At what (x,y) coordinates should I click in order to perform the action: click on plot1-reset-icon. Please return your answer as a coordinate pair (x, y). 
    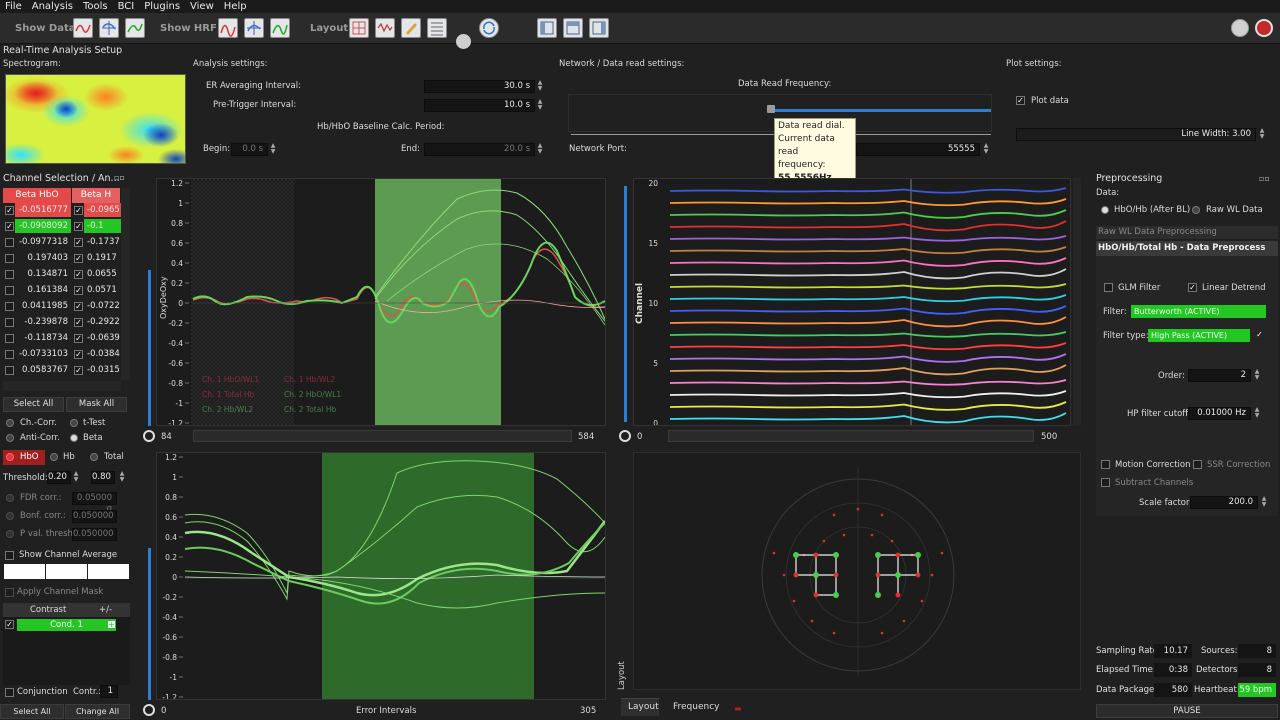
    Looking at the image, I should click on (149, 436).